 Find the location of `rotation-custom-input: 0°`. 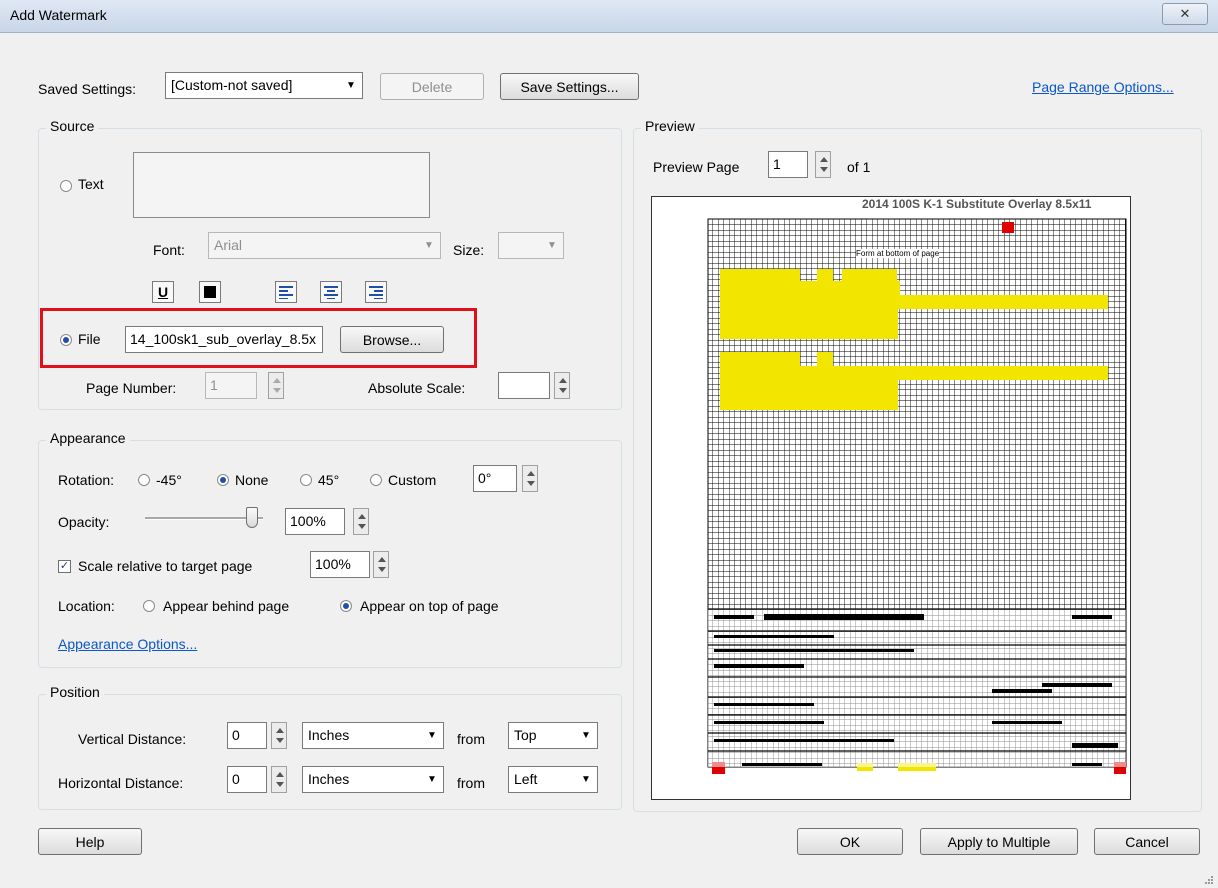

rotation-custom-input: 0° is located at coordinates (495, 478).